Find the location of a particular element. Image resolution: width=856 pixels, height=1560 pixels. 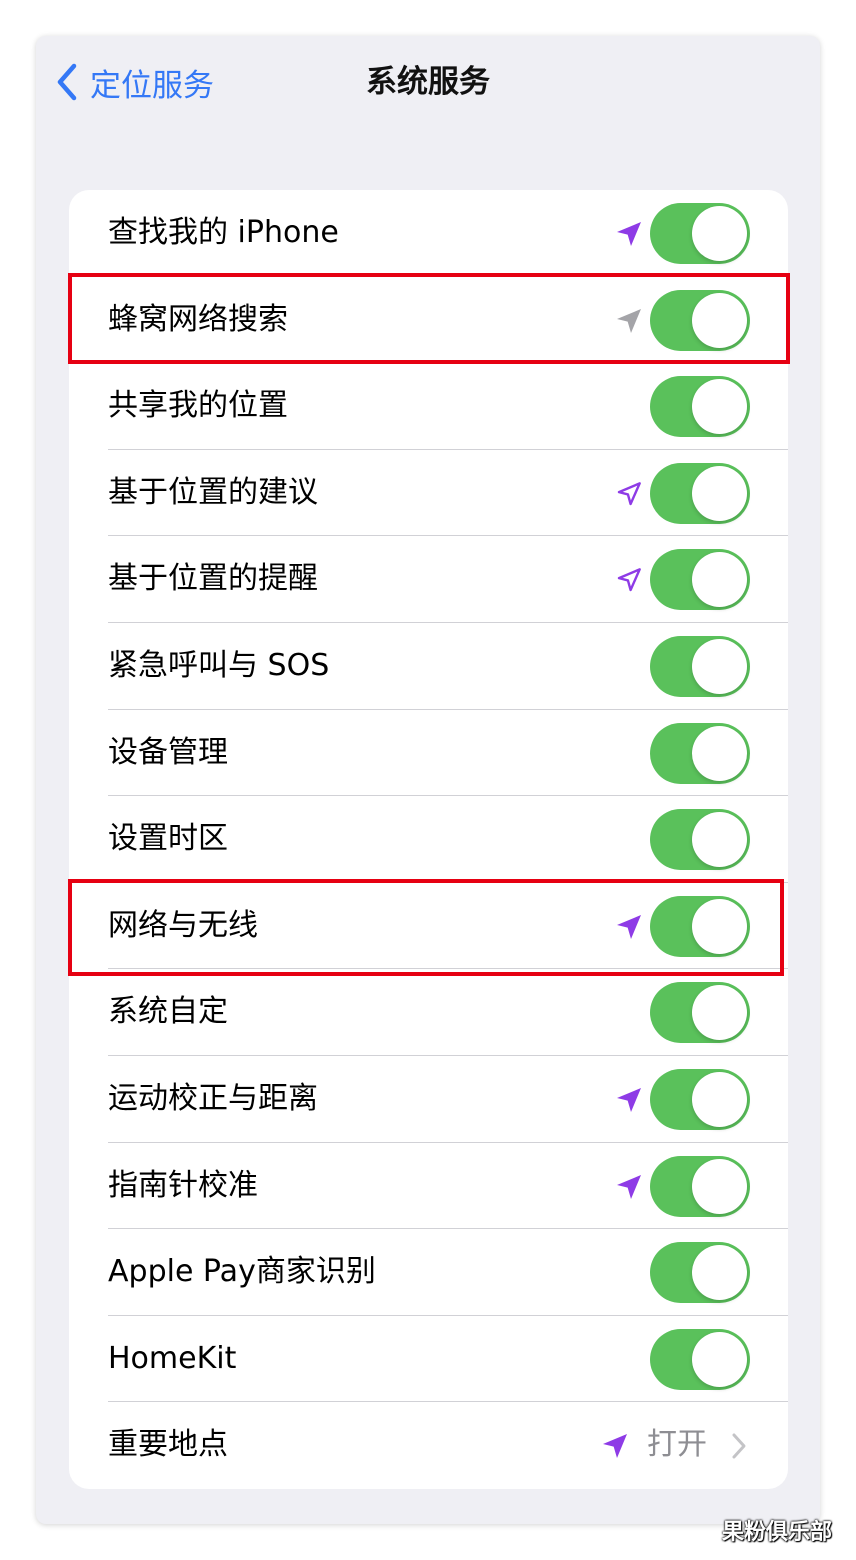

row-label: 紧急呼叫与 SOS is located at coordinates (219, 665).